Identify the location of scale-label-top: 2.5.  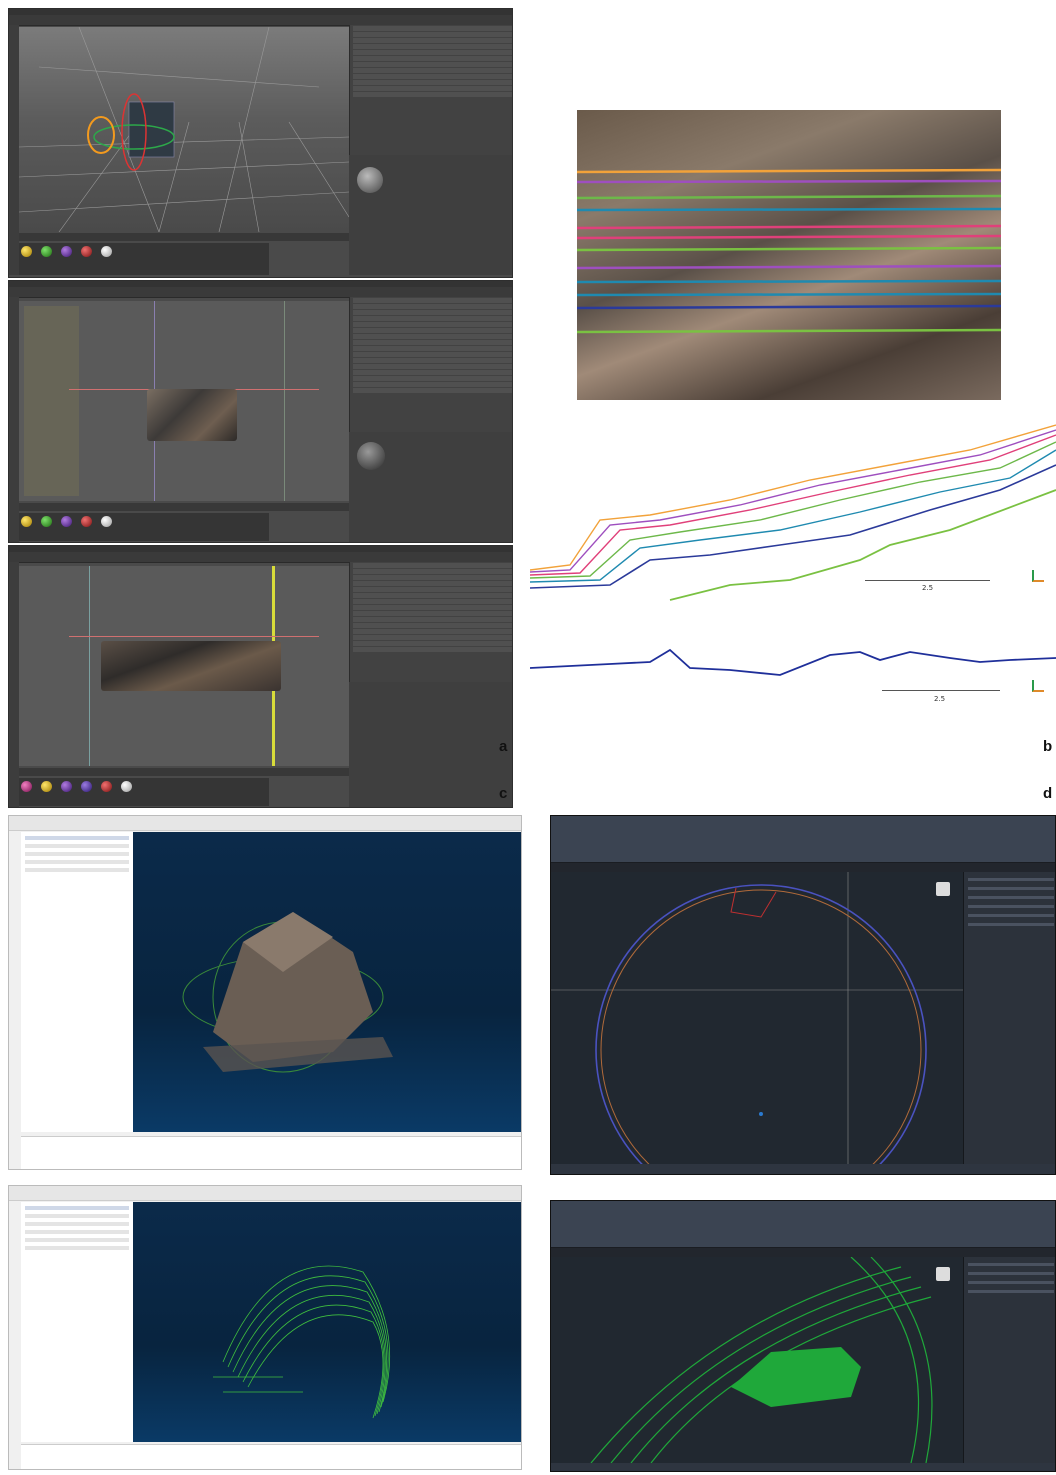
(928, 588).